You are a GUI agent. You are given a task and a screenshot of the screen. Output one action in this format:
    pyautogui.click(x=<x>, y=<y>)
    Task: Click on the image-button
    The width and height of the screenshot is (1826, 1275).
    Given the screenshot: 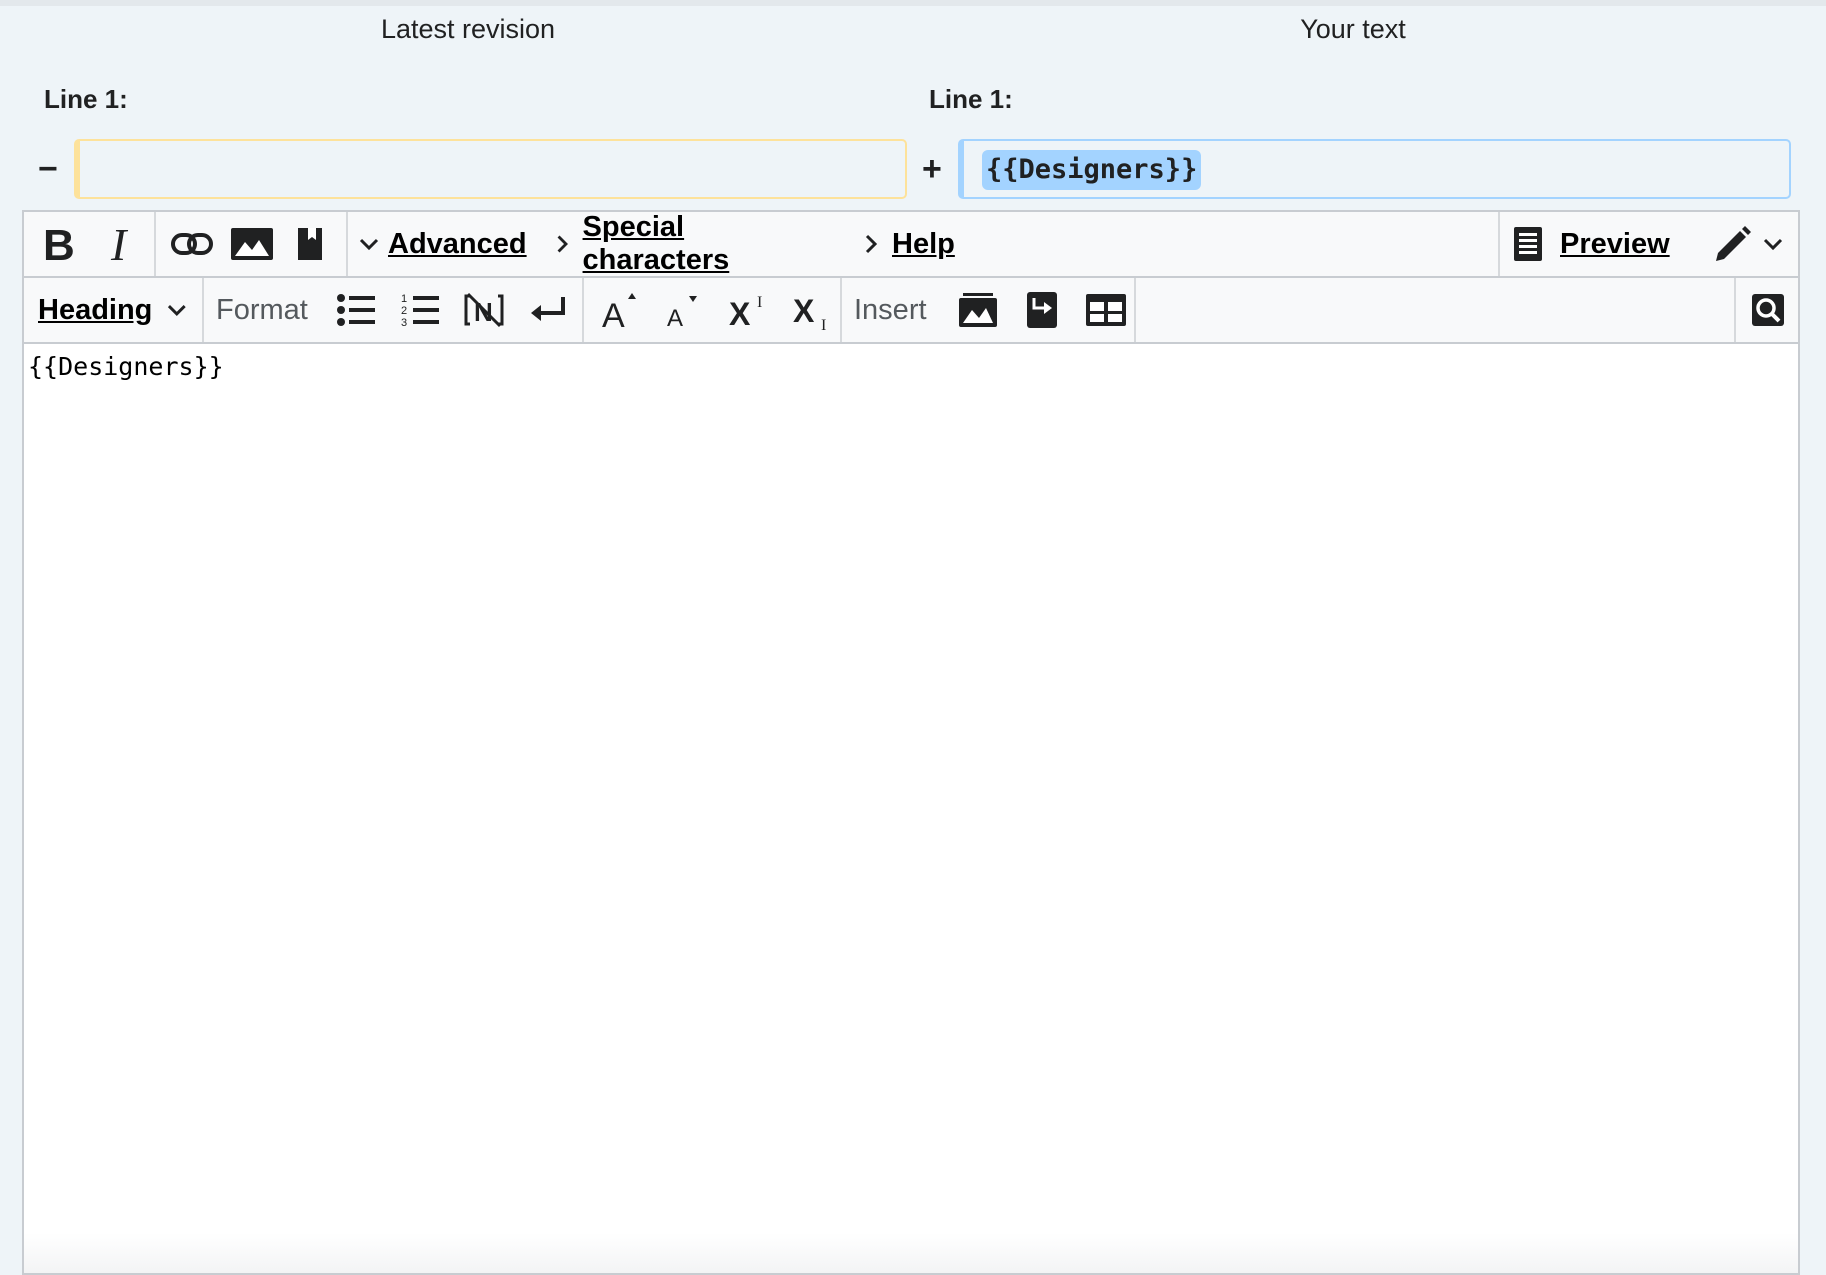 What is the action you would take?
    pyautogui.click(x=252, y=244)
    